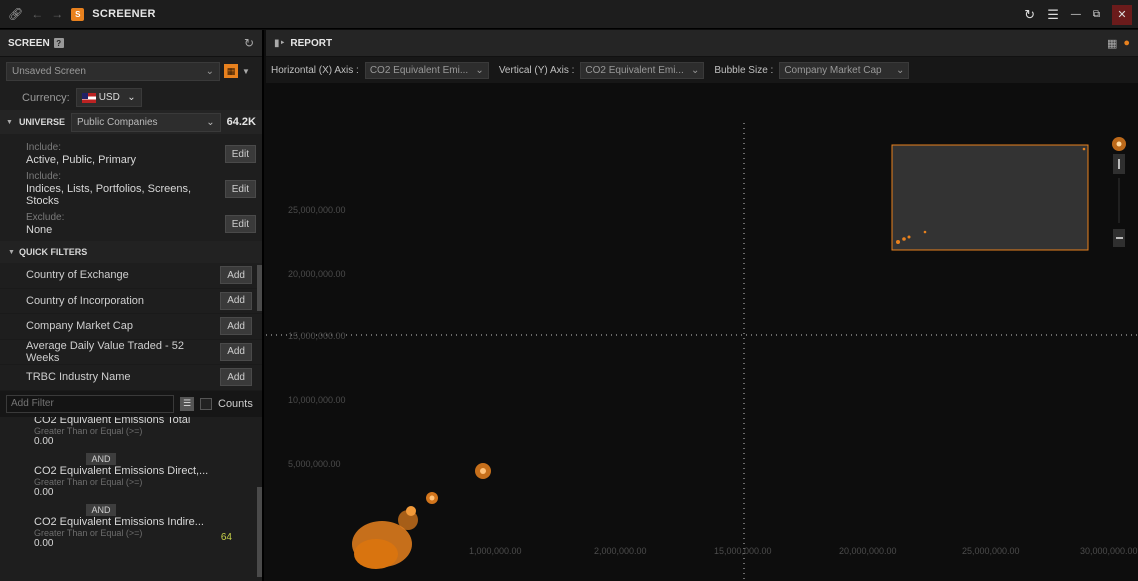 This screenshot has width=1138, height=581. What do you see at coordinates (41, 122) in the screenshot?
I see `universe-label: UNIVERSE` at bounding box center [41, 122].